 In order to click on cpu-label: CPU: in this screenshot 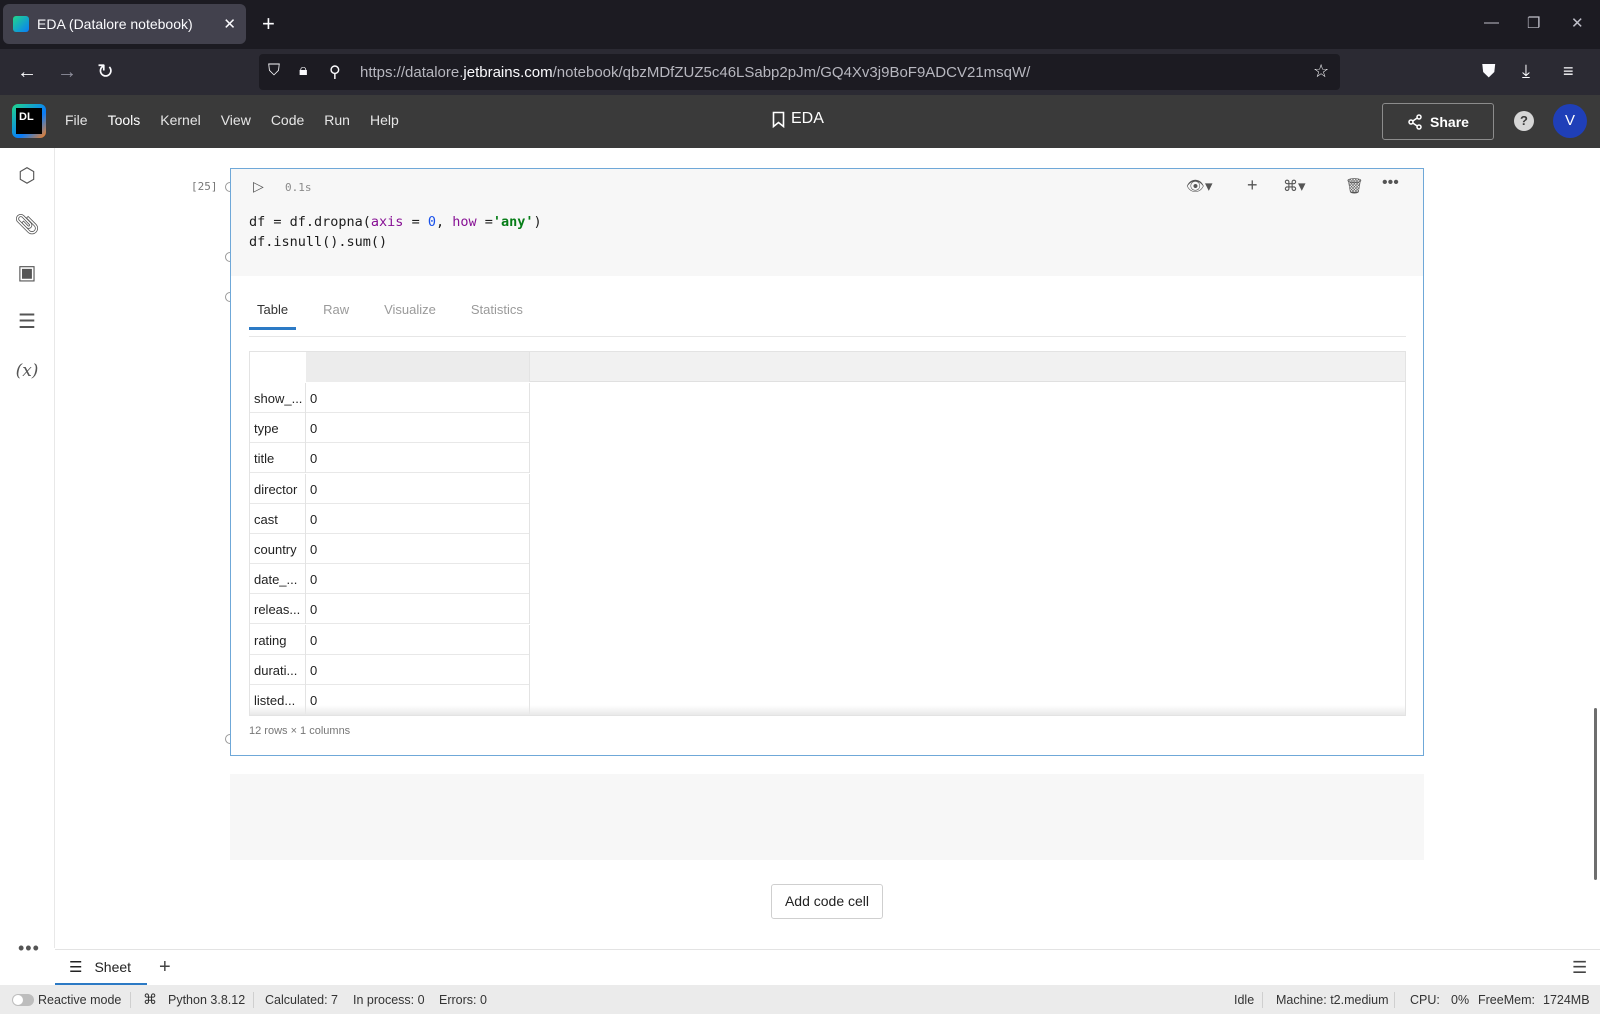, I will do `click(1425, 1000)`.